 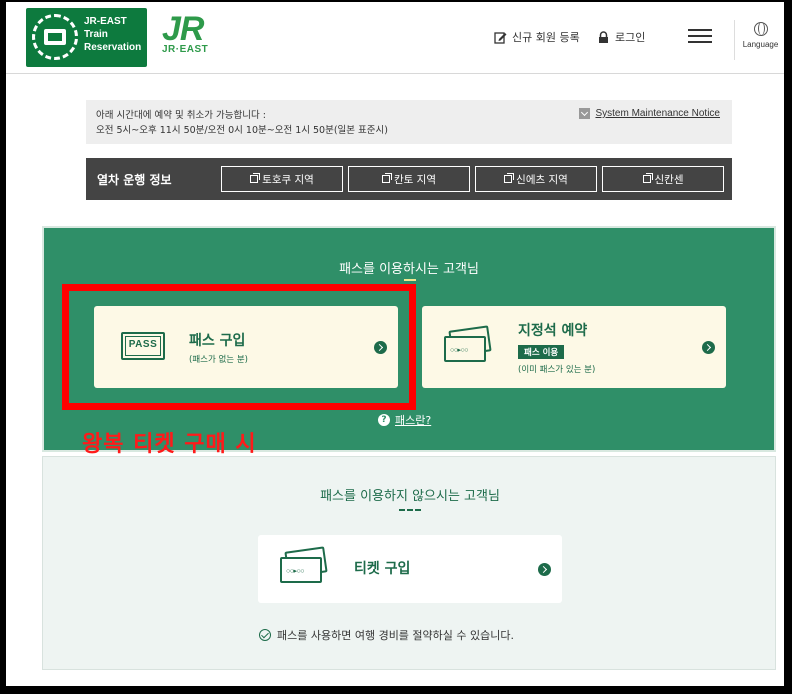 I want to click on hamburger-menu-icon, so click(x=700, y=36).